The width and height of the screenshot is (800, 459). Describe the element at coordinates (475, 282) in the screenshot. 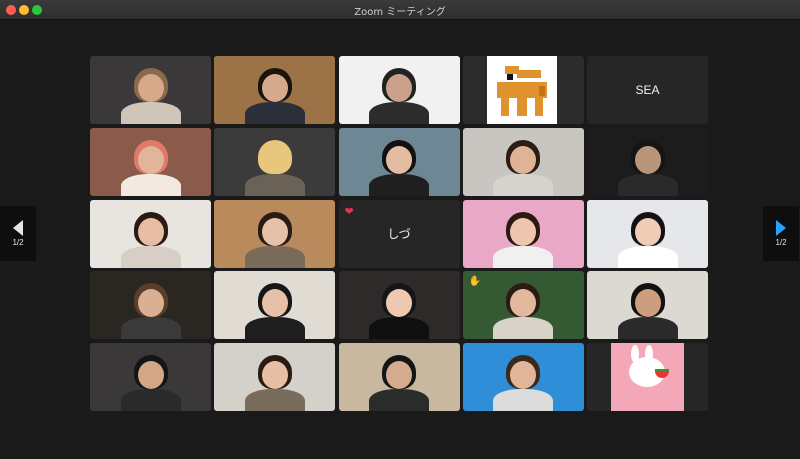

I see `raised-hand-icon: ✋` at that location.